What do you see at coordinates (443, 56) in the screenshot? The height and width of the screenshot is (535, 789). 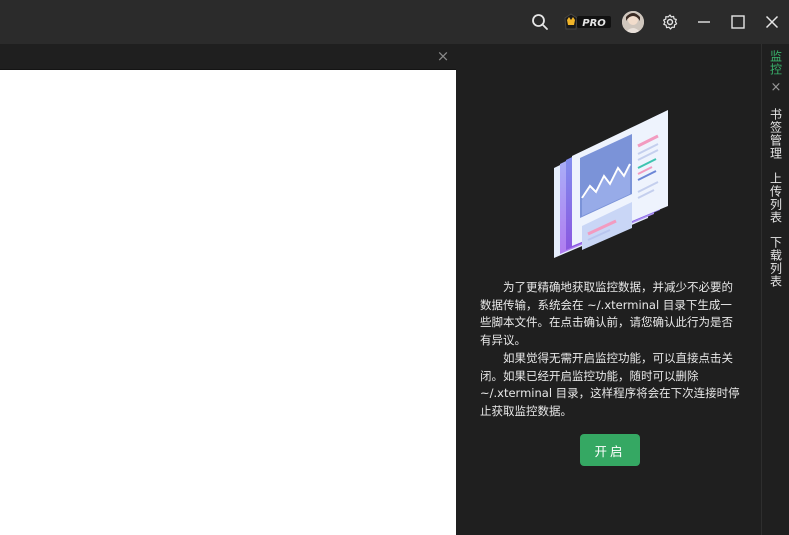 I see `close-terminal-icon: ×` at bounding box center [443, 56].